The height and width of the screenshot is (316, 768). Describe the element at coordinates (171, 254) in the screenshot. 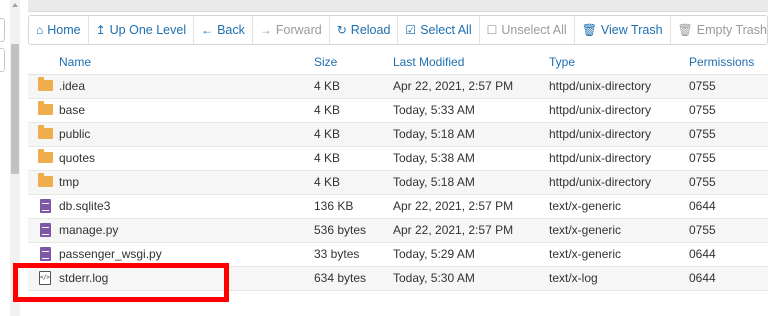

I see `file-name-cell: passenger_wsgi.py` at that location.